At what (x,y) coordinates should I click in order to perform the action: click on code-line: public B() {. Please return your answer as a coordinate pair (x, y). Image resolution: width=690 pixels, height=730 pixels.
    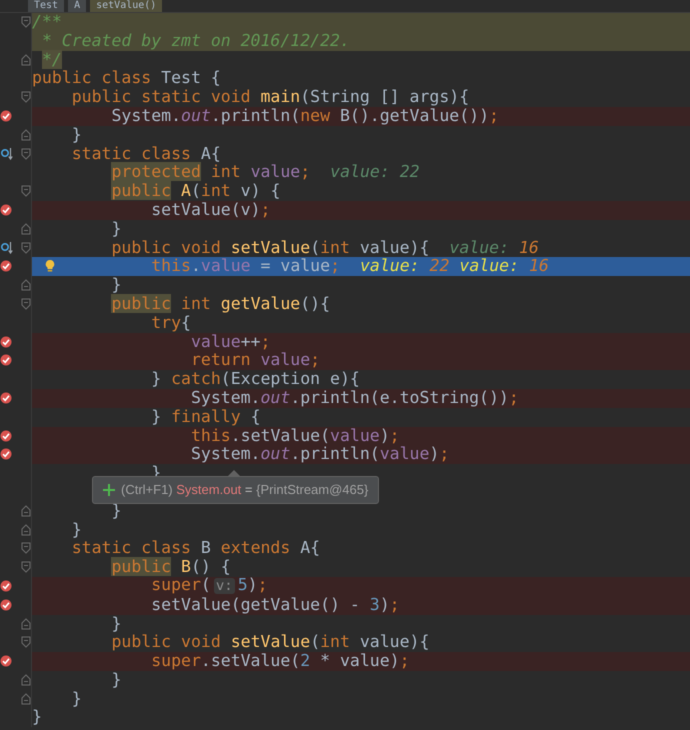
    Looking at the image, I should click on (171, 567).